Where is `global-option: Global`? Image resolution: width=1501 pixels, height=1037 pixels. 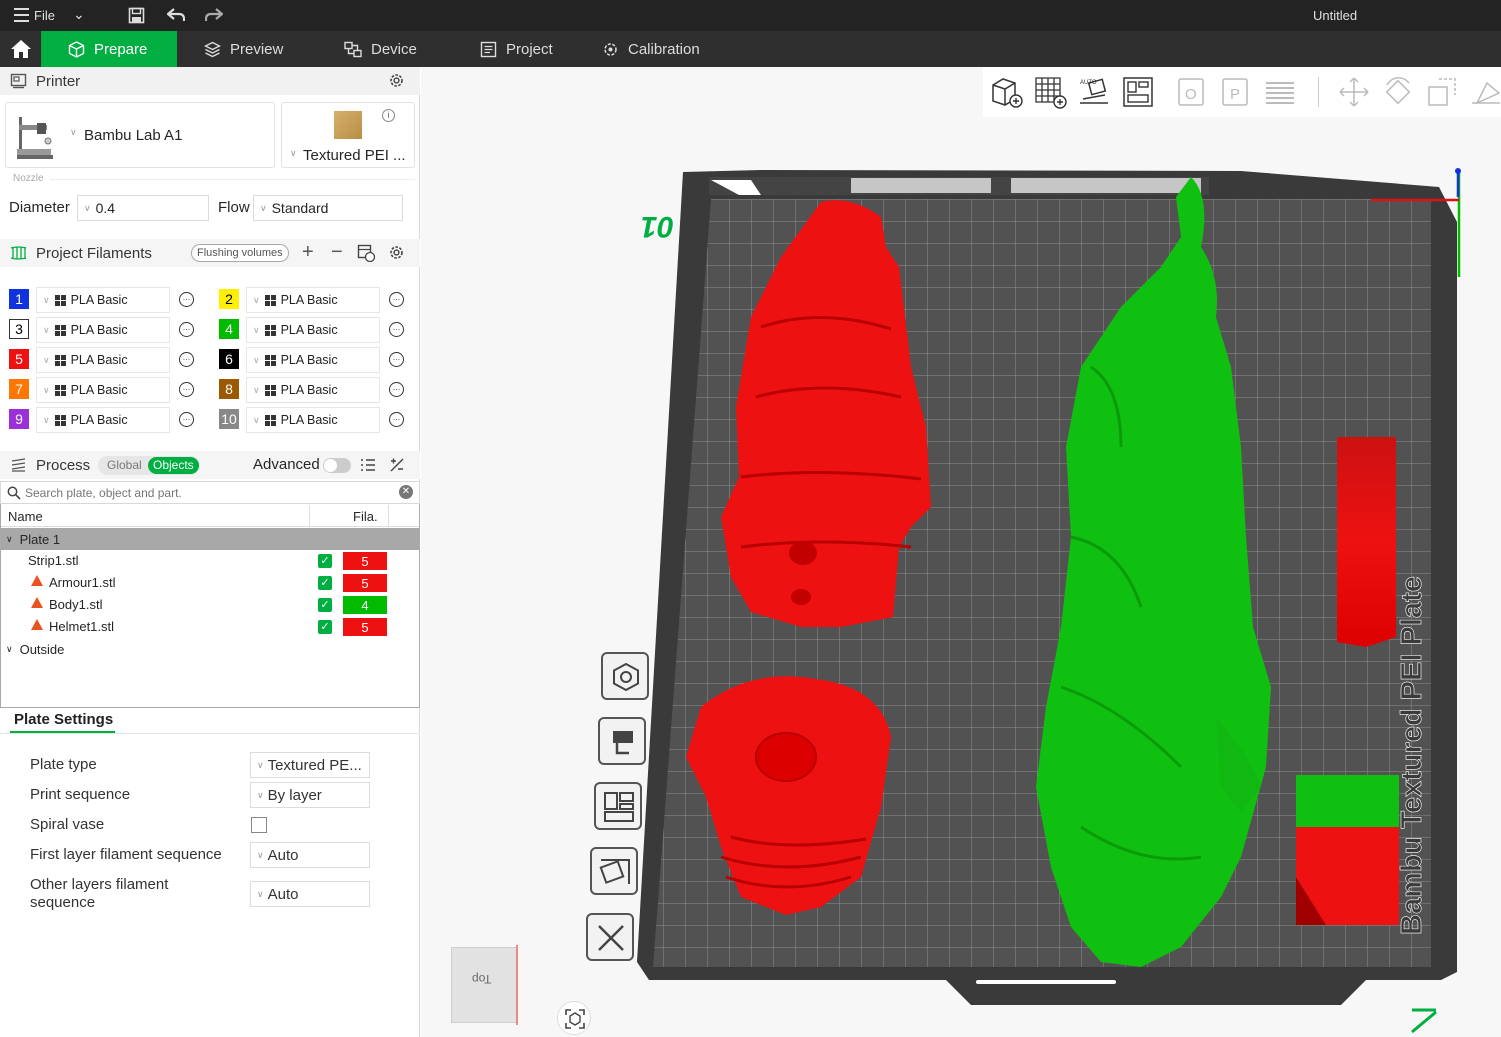 global-option: Global is located at coordinates (124, 465).